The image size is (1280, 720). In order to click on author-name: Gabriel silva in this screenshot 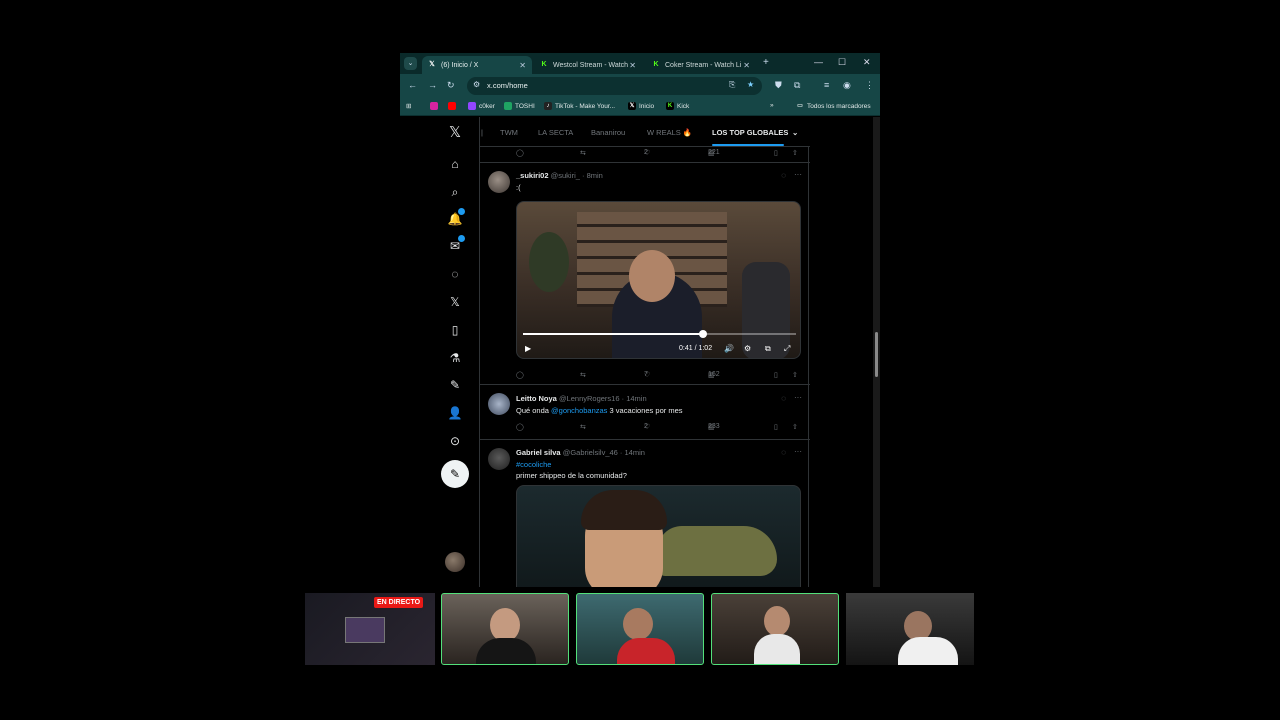, I will do `click(538, 452)`.